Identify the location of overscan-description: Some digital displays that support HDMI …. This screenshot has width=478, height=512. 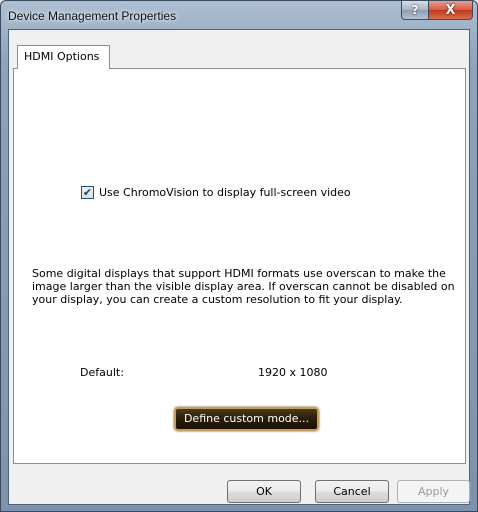
(243, 286).